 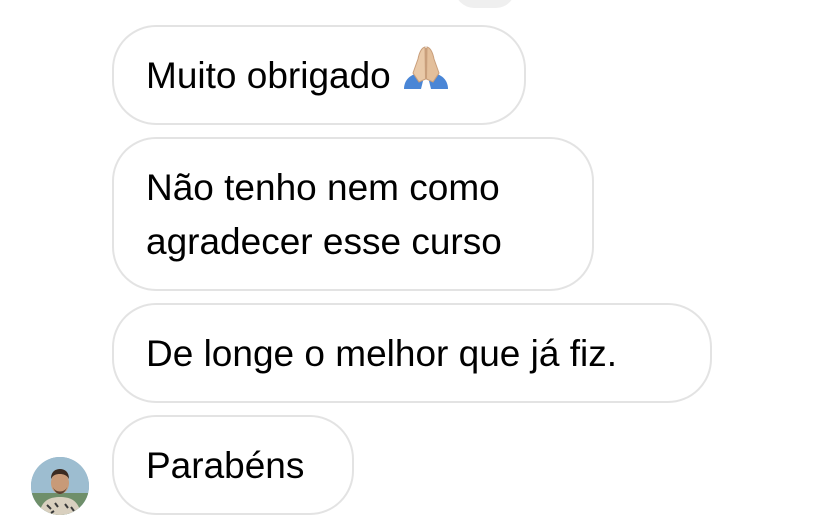 I want to click on message-text-line-2: agradecer esse curso, so click(x=324, y=241).